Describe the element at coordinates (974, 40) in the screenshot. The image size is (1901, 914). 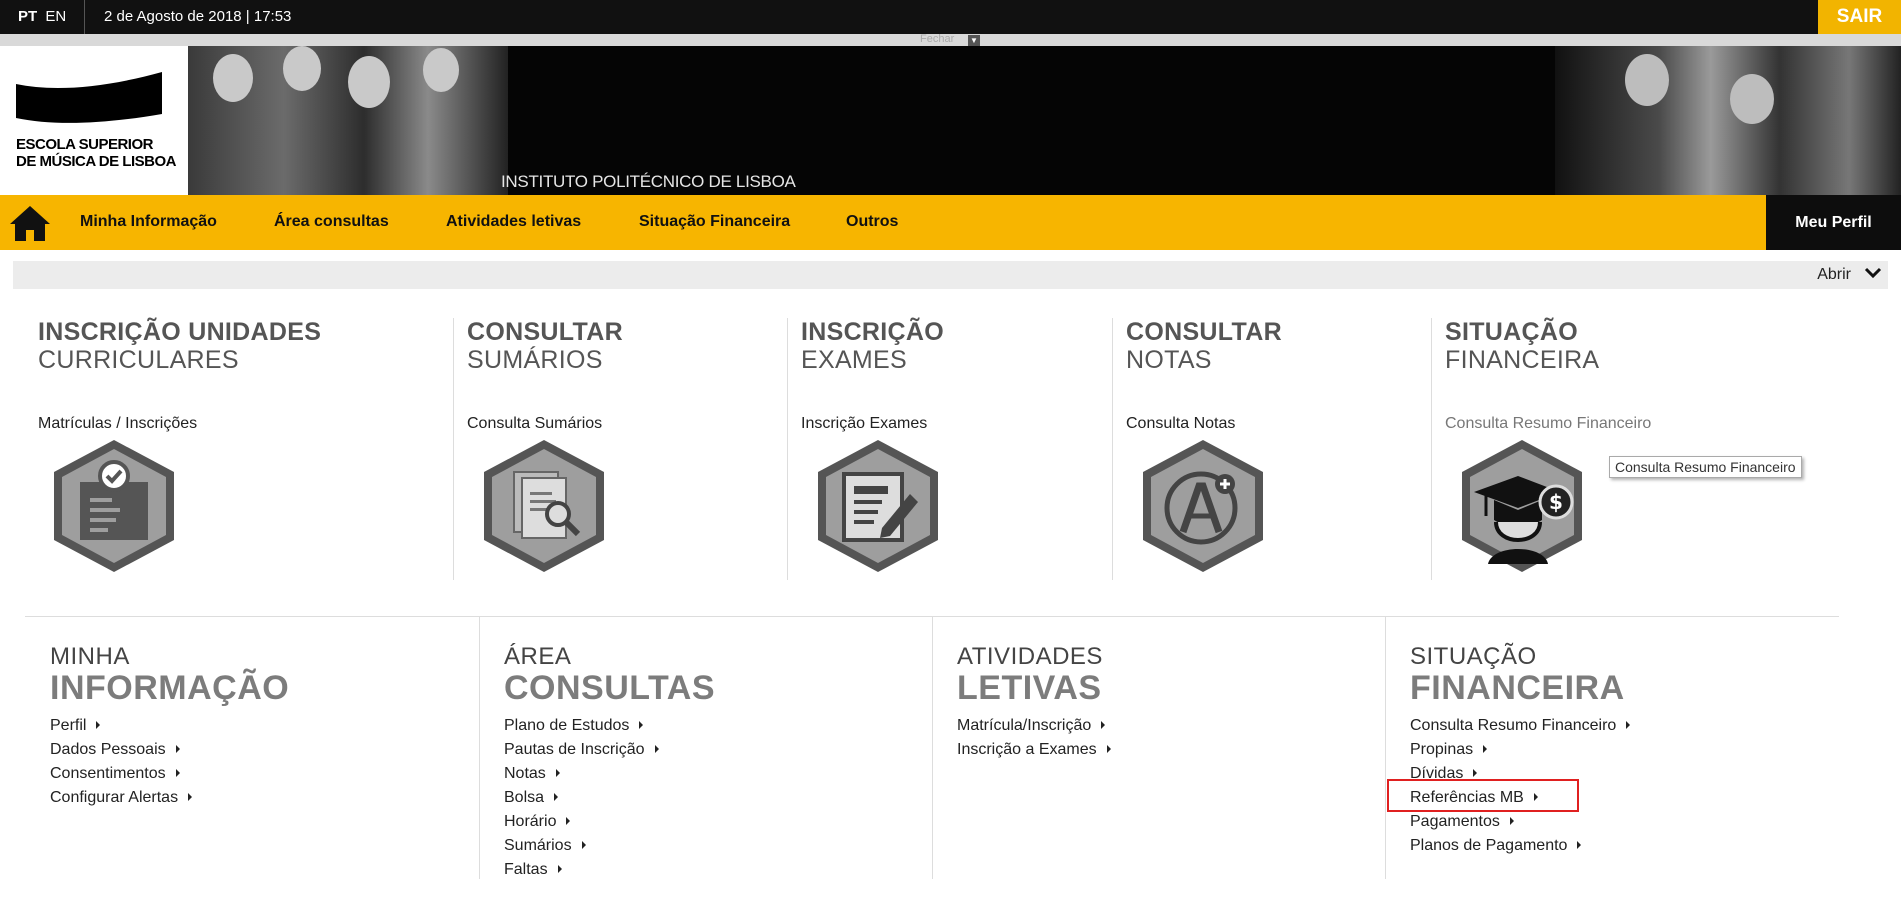
I see `collapse-toggle-icon: ▼` at that location.